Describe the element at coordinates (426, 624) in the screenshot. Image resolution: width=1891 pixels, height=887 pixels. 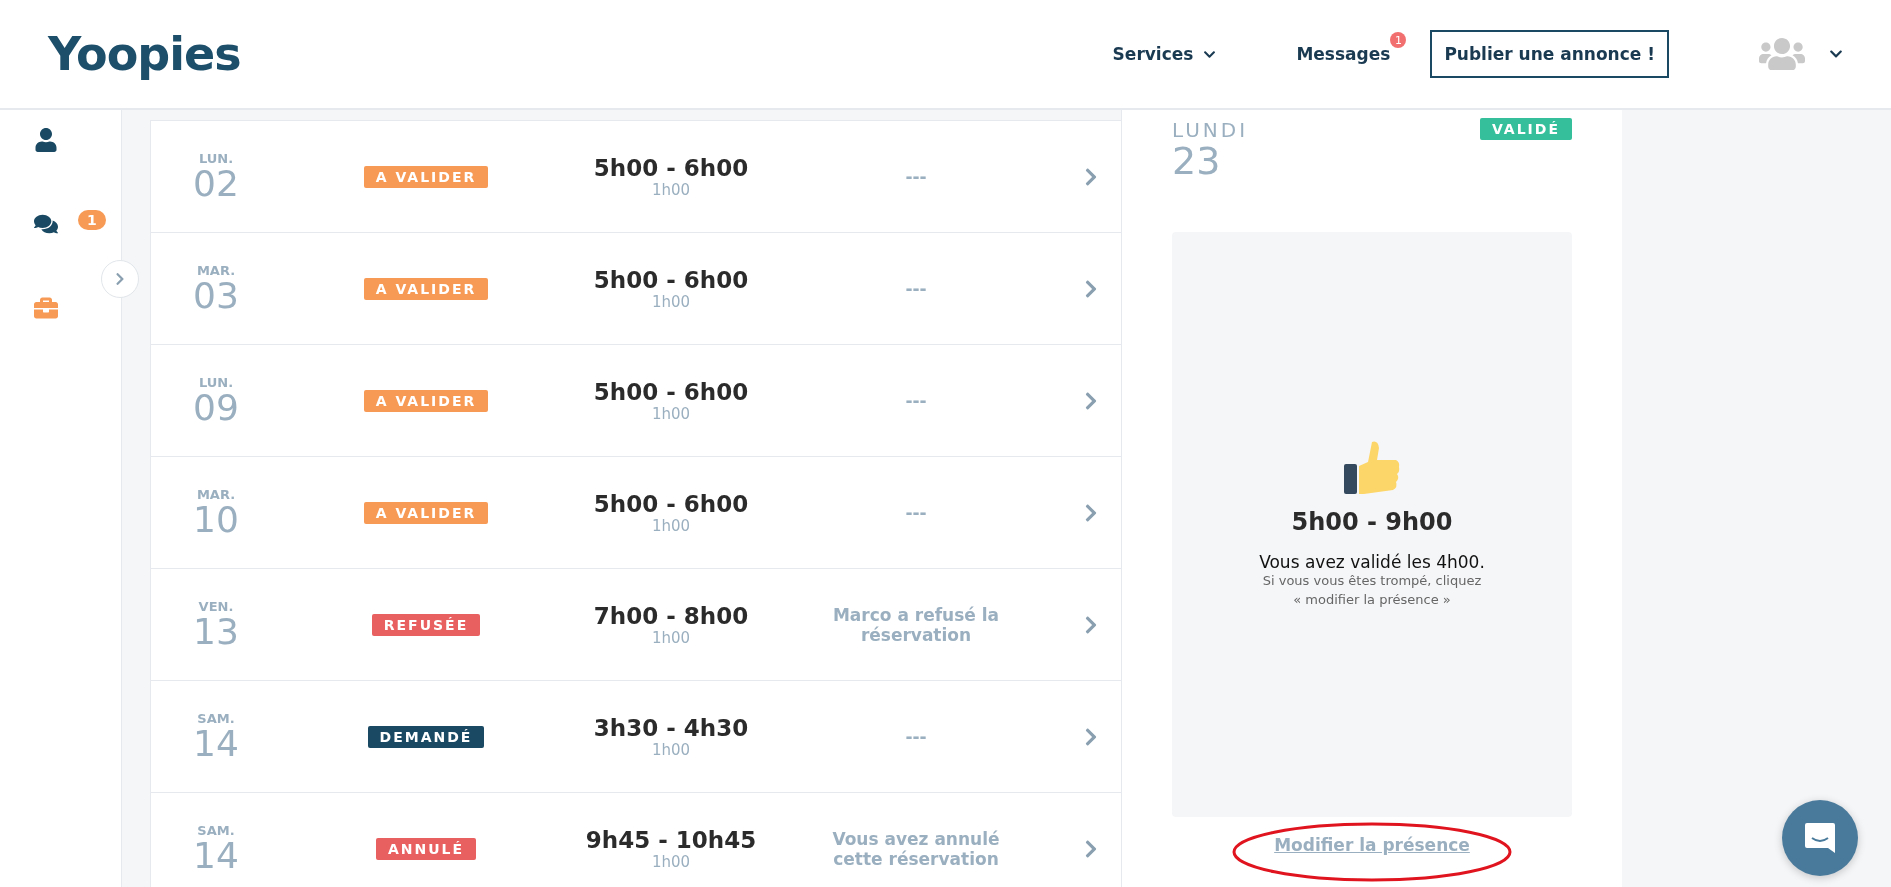
I see `status-badge: REFUSÉE` at that location.